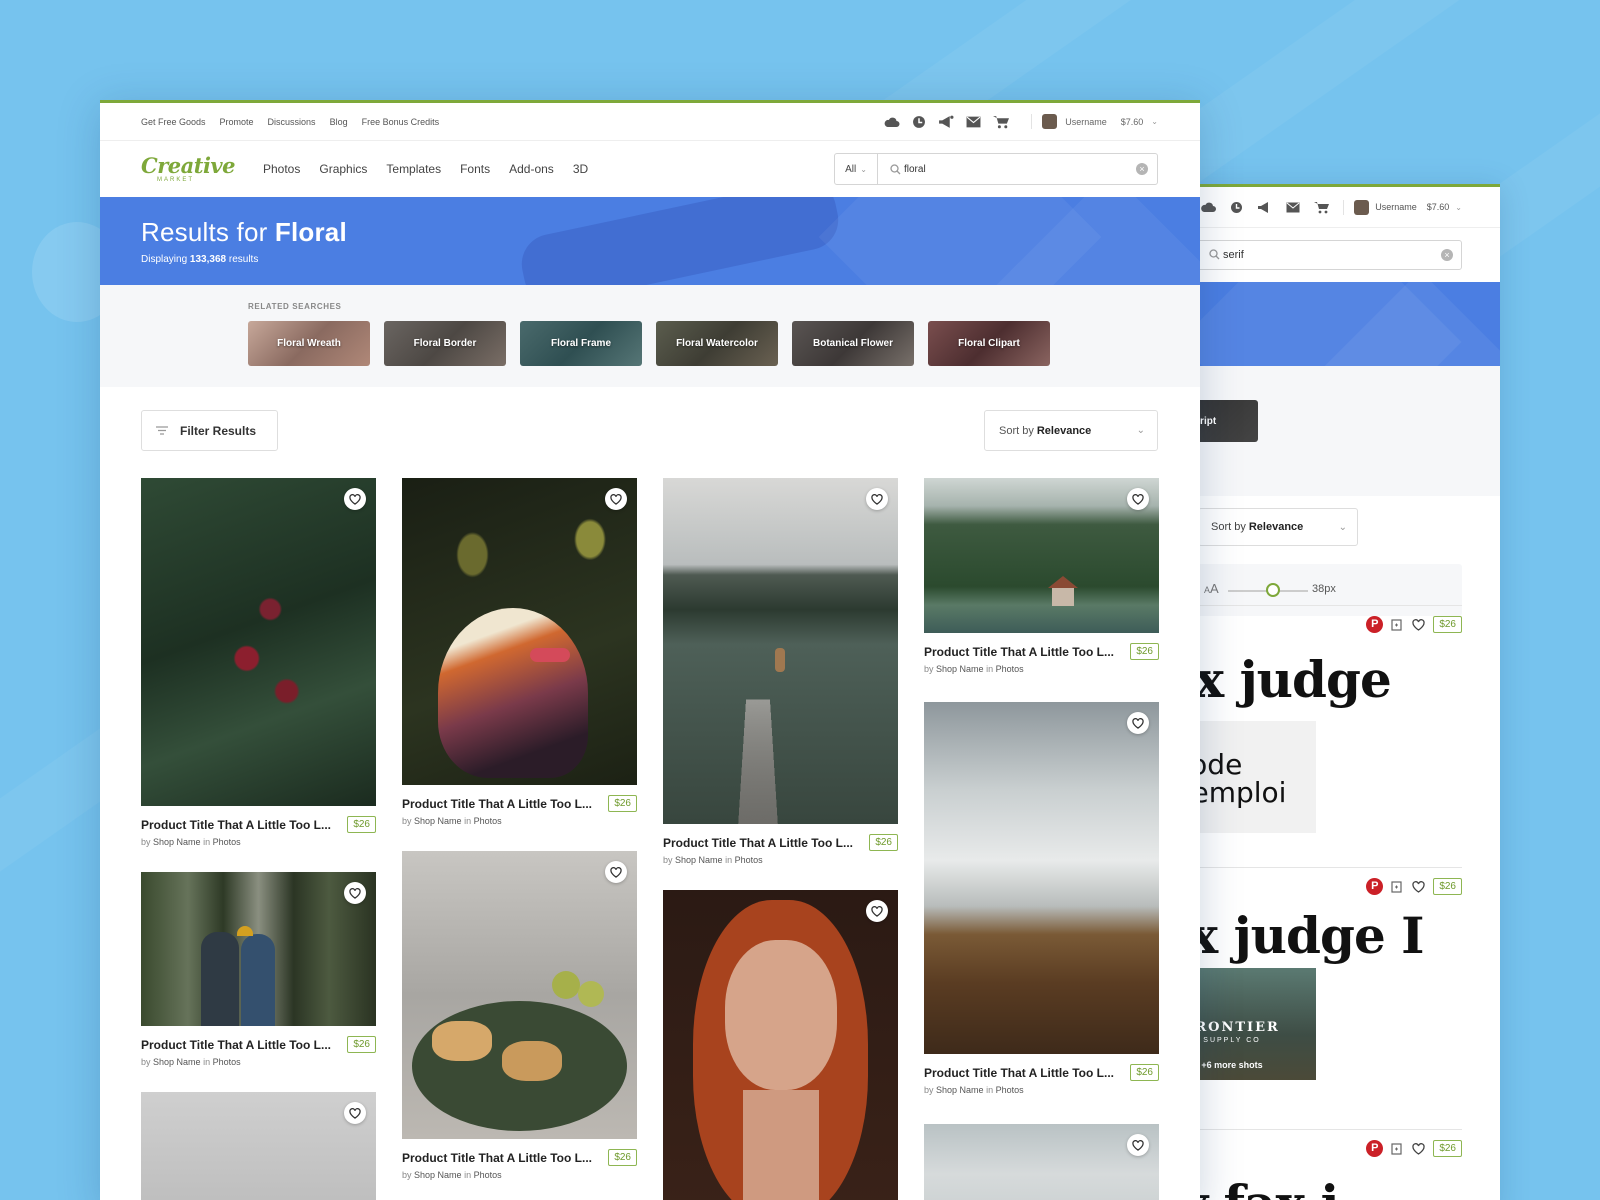 This screenshot has width=1600, height=1200. Describe the element at coordinates (1017, 169) in the screenshot. I see `search-input: floral ×` at that location.